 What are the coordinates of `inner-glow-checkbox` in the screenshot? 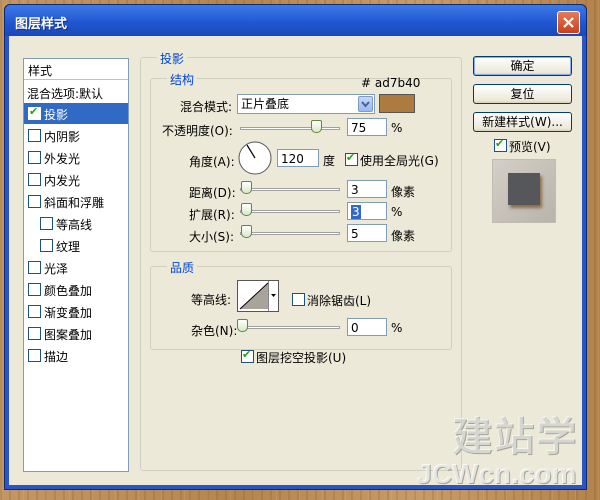 It's located at (34, 179).